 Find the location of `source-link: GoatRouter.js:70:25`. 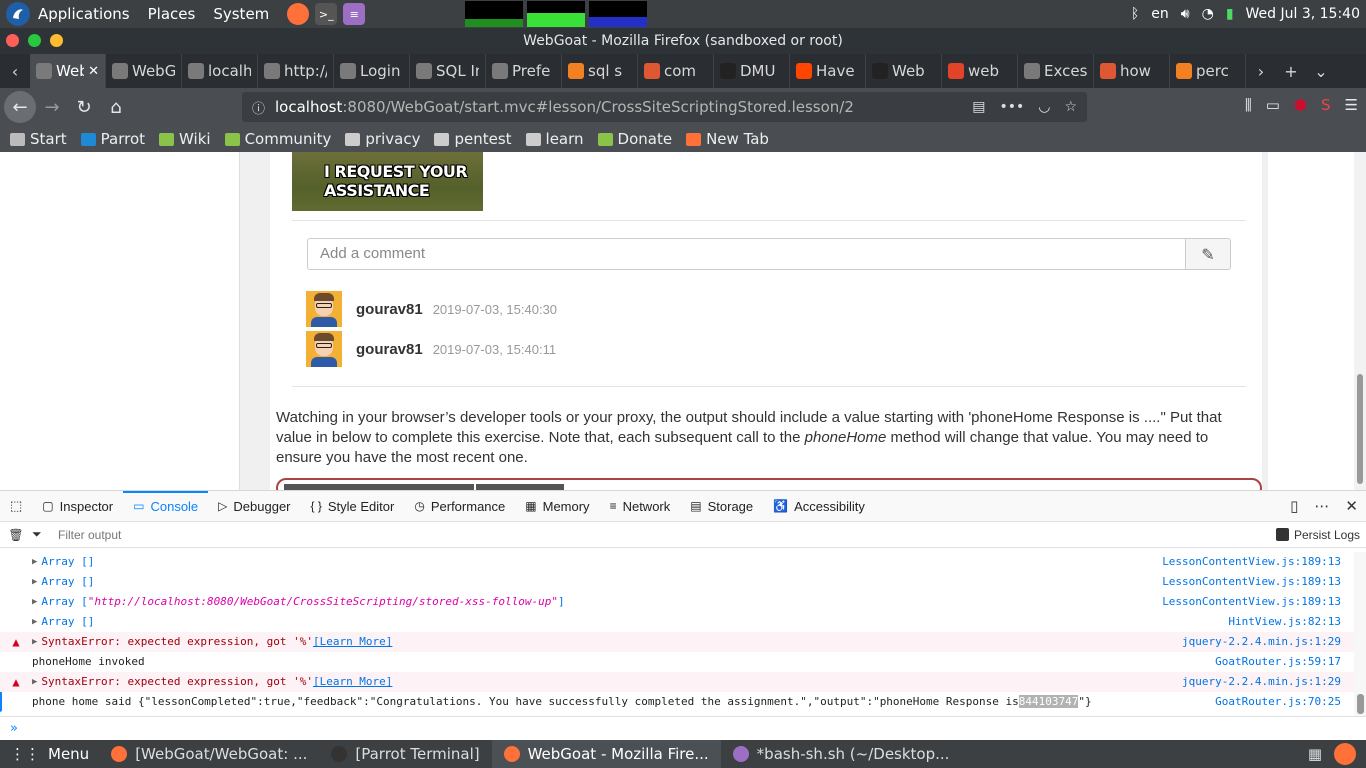

source-link: GoatRouter.js:70:25 is located at coordinates (1278, 701).